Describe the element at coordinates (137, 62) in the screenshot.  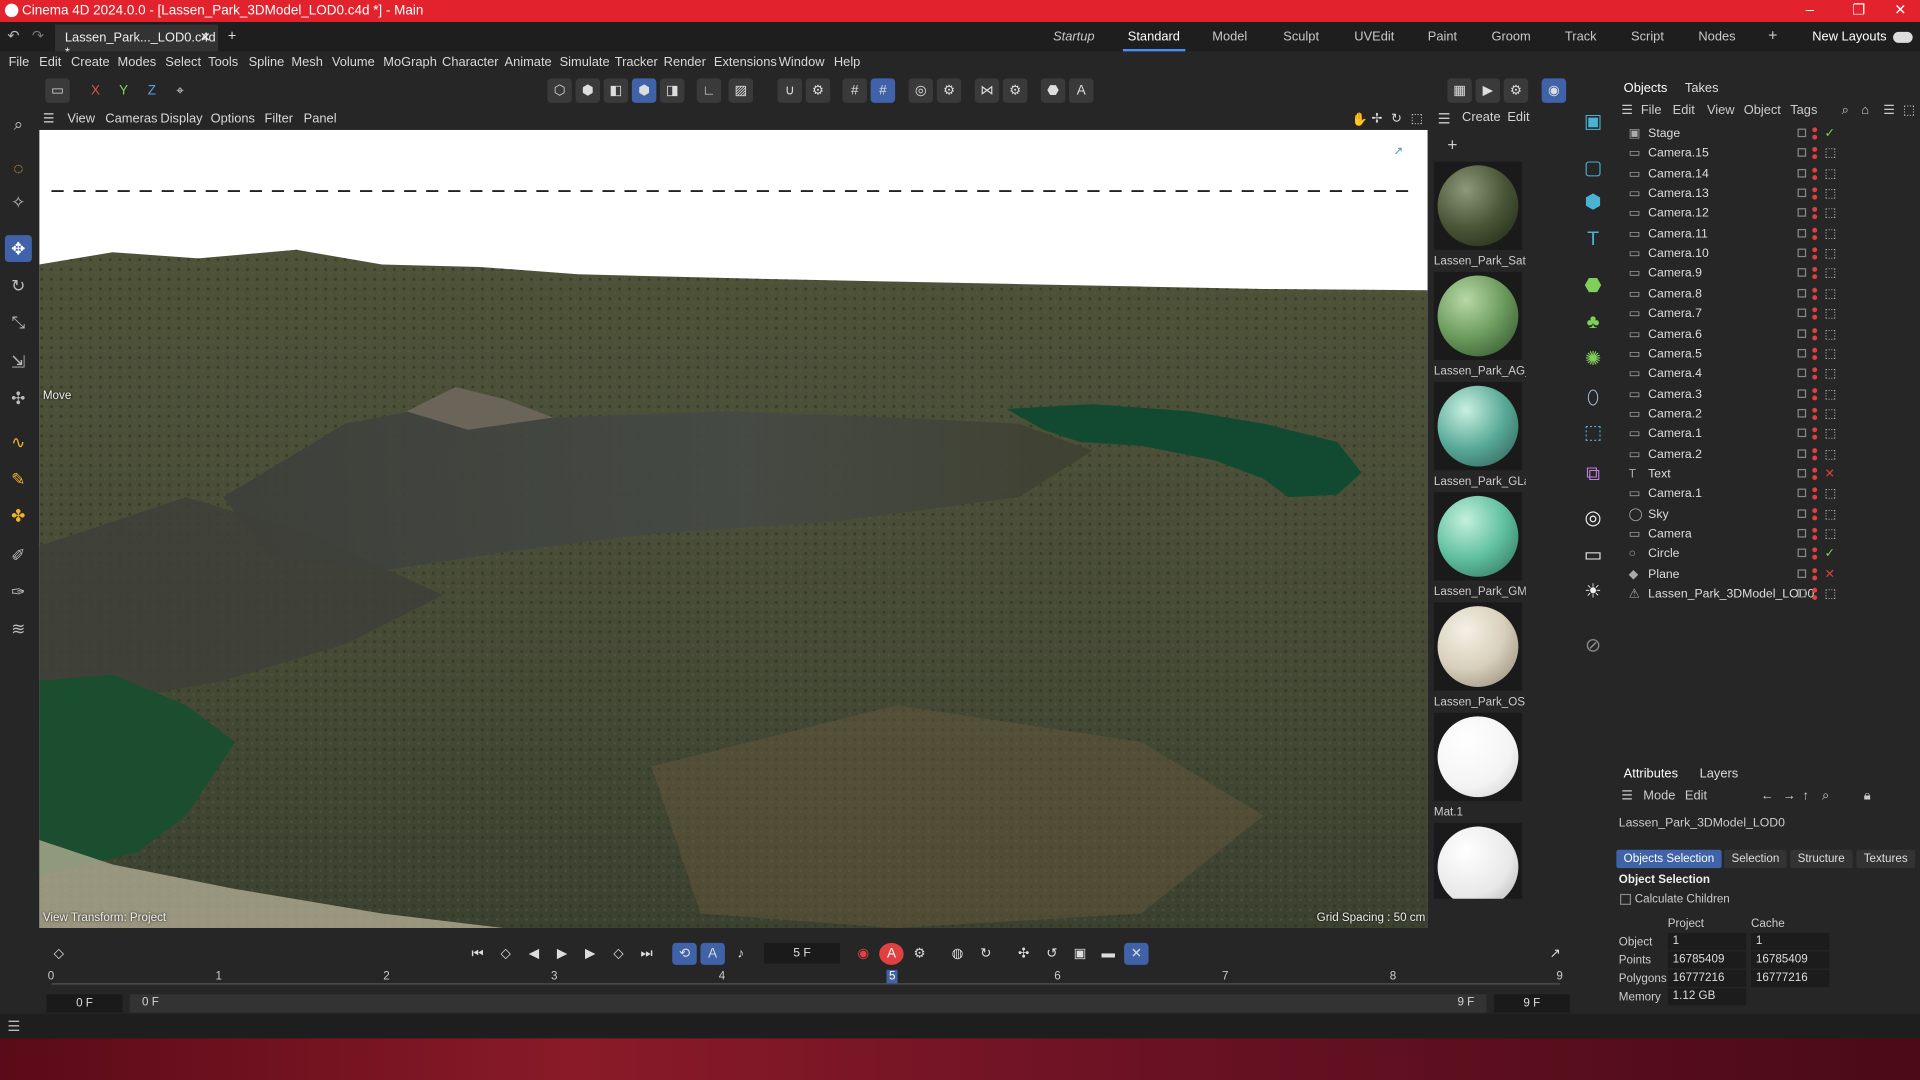
I see `menu-modes: Modes` at that location.